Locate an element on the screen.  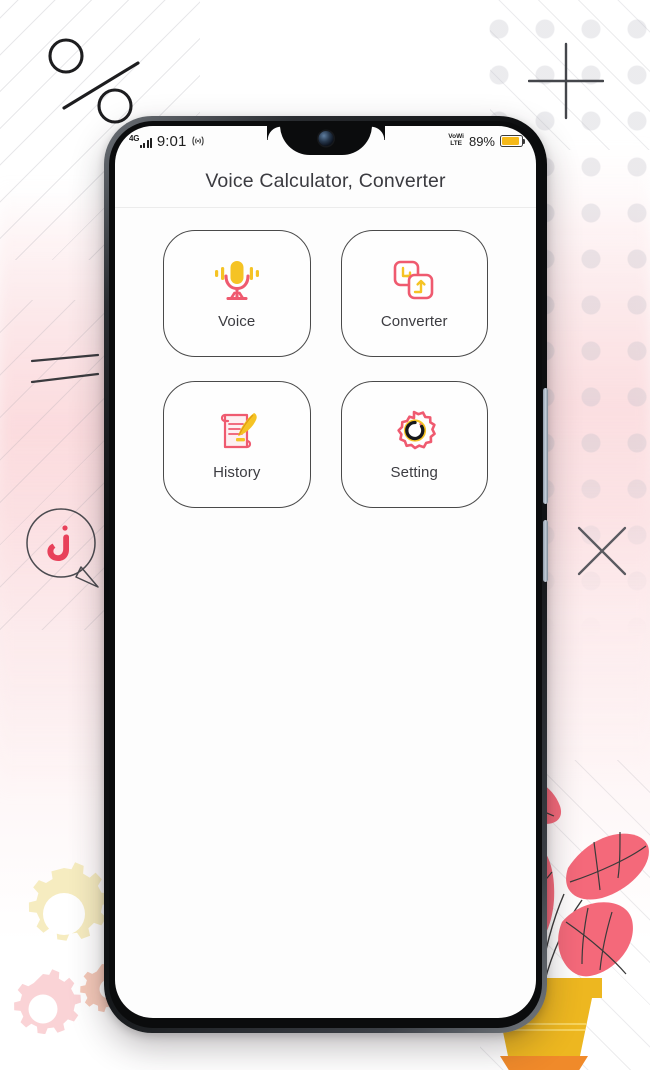
menu-card-voice: Voice is located at coordinates (237, 293).